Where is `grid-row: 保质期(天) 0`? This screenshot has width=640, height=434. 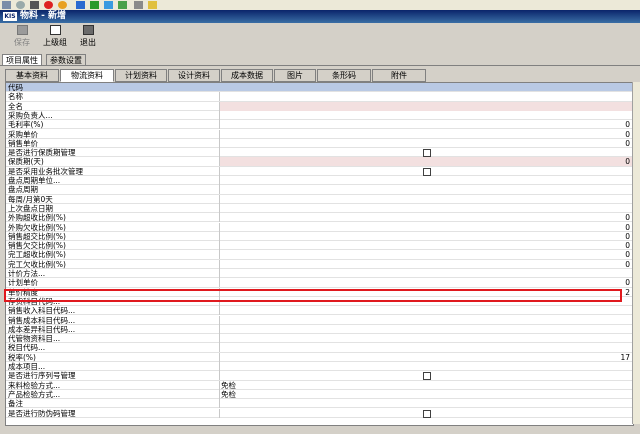 grid-row: 保质期(天) 0 is located at coordinates (319, 162).